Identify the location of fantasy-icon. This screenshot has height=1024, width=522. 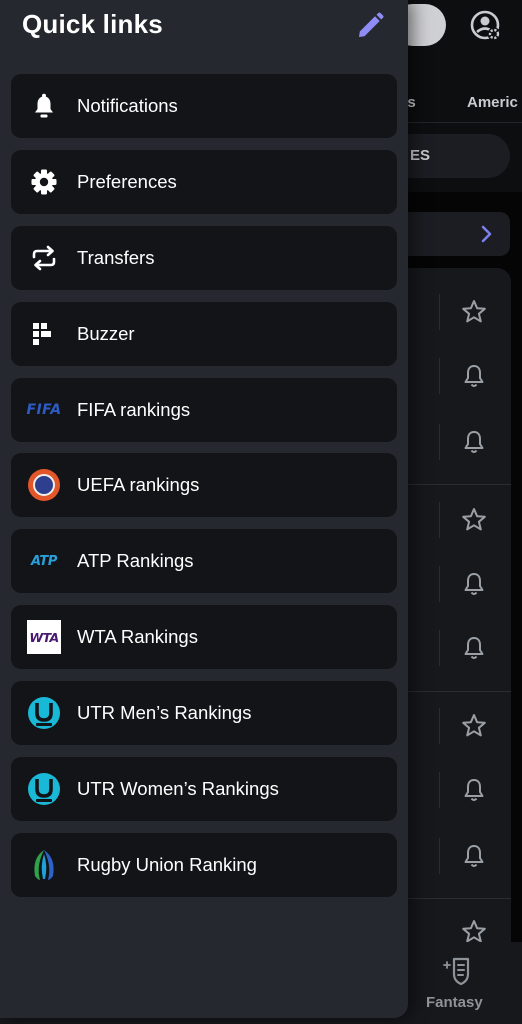
(457, 972).